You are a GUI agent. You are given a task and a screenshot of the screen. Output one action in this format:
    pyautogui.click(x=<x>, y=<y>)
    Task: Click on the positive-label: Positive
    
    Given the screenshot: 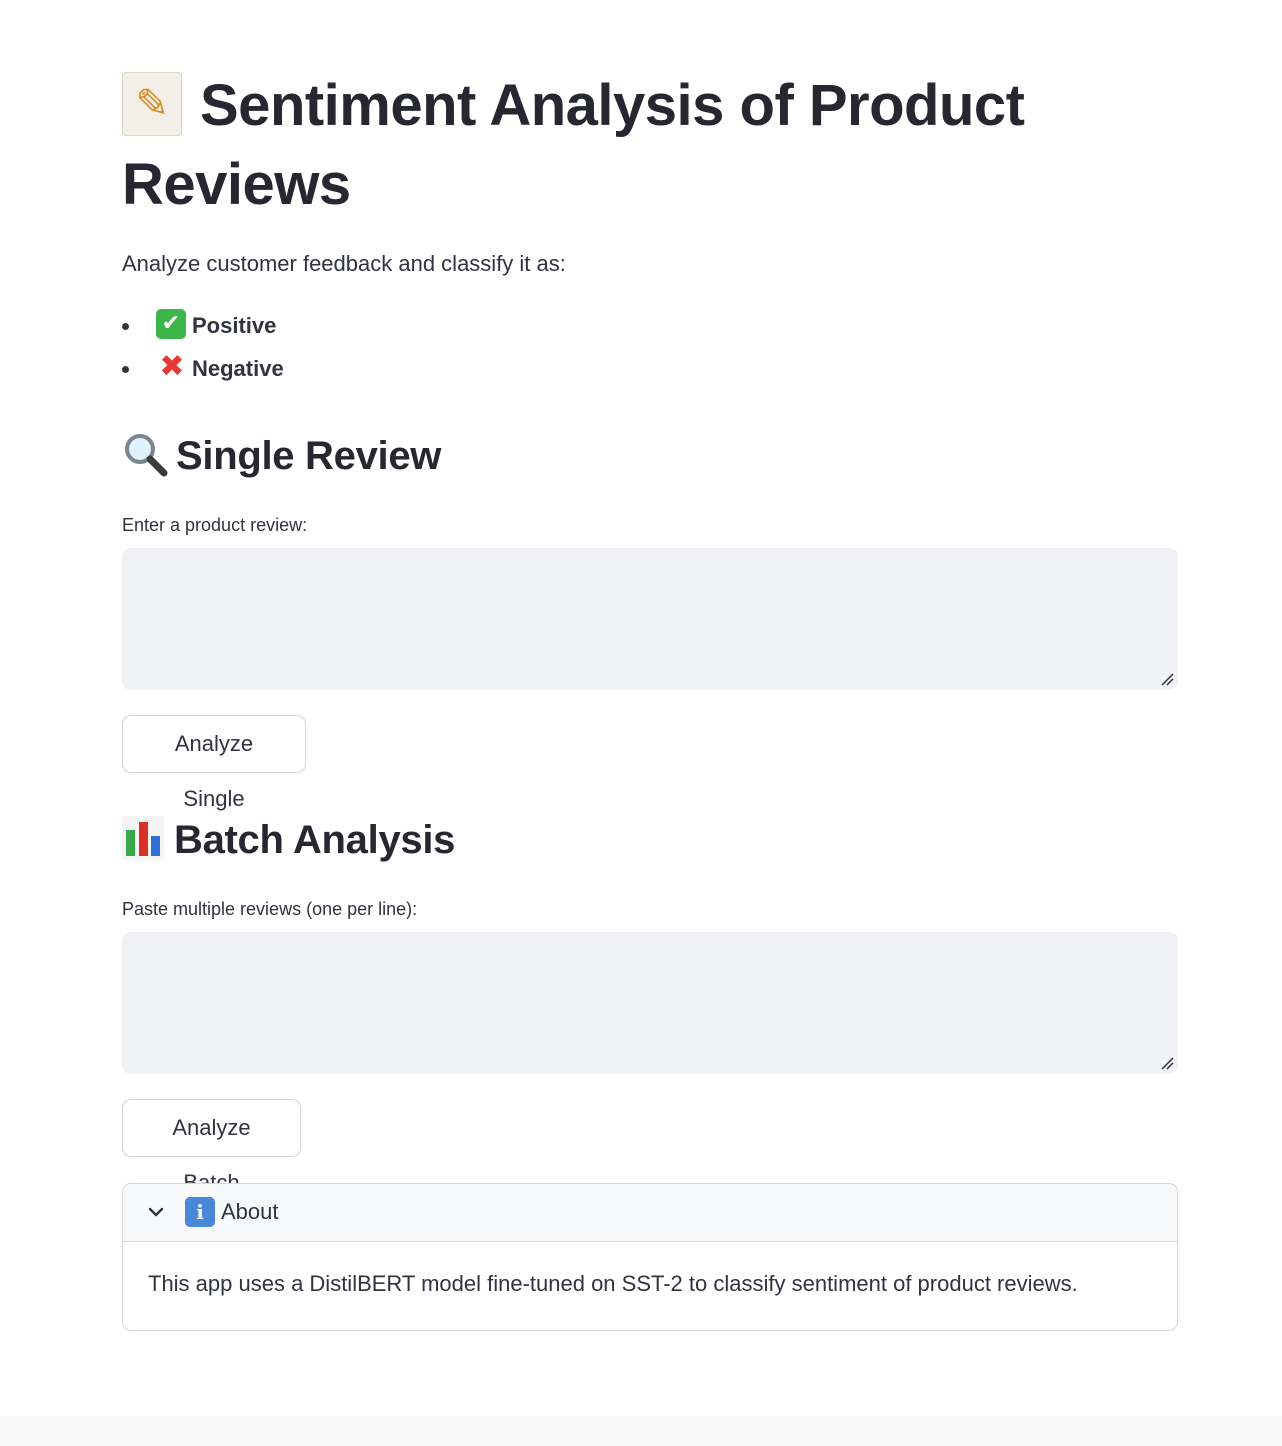 What is the action you would take?
    pyautogui.click(x=234, y=325)
    